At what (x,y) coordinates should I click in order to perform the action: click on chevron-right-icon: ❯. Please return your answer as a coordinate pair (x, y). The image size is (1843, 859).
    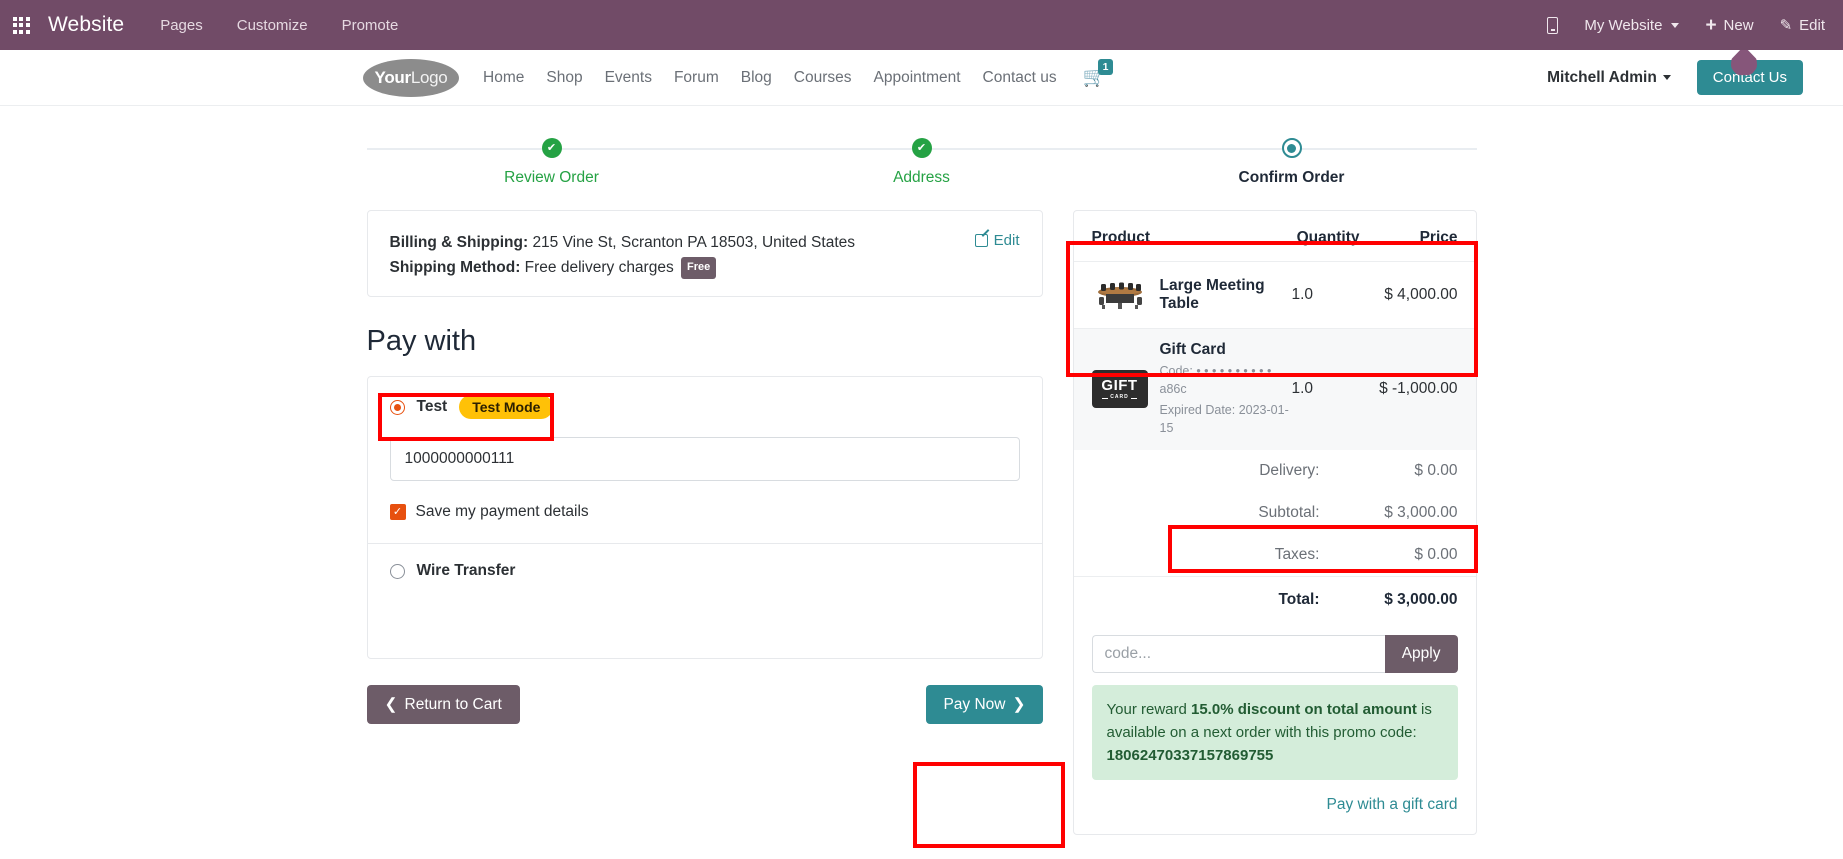
    Looking at the image, I should click on (1019, 705).